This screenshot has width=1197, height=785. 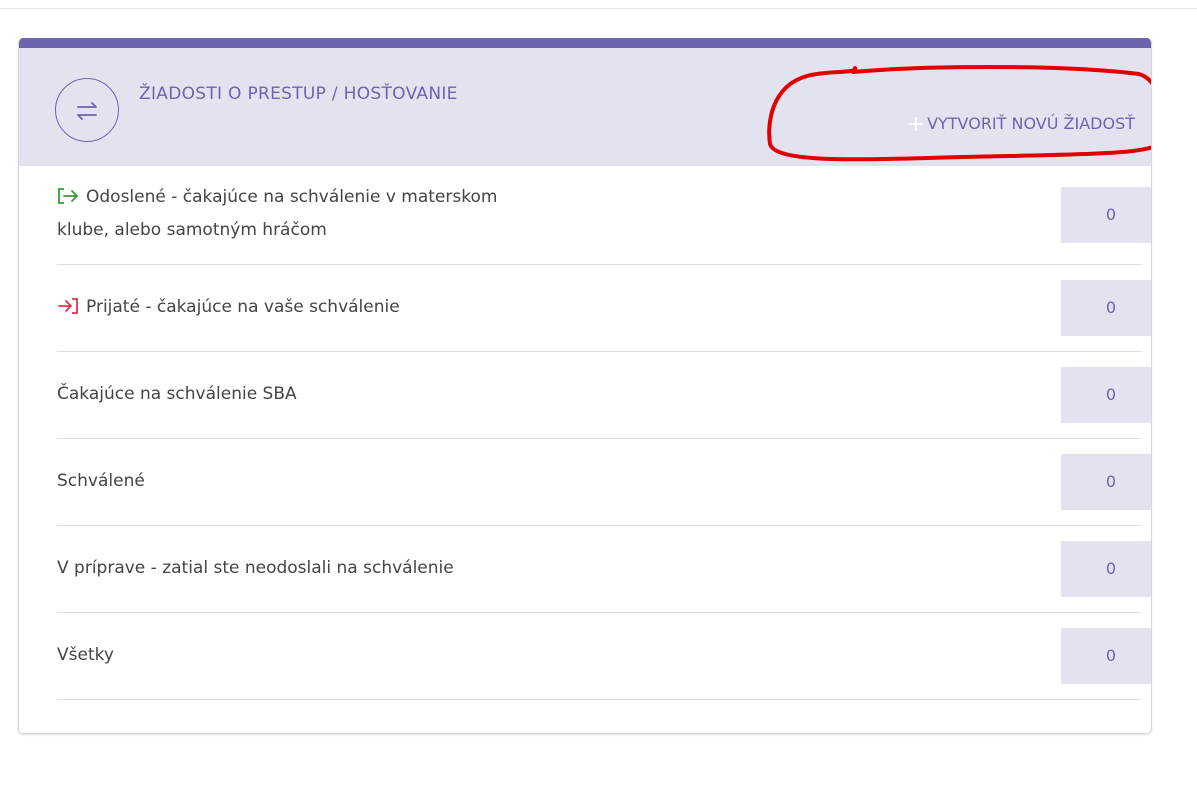 What do you see at coordinates (604, 308) in the screenshot?
I see `list-item-received: Prijaté - čakajúce na vaše schválenie 0` at bounding box center [604, 308].